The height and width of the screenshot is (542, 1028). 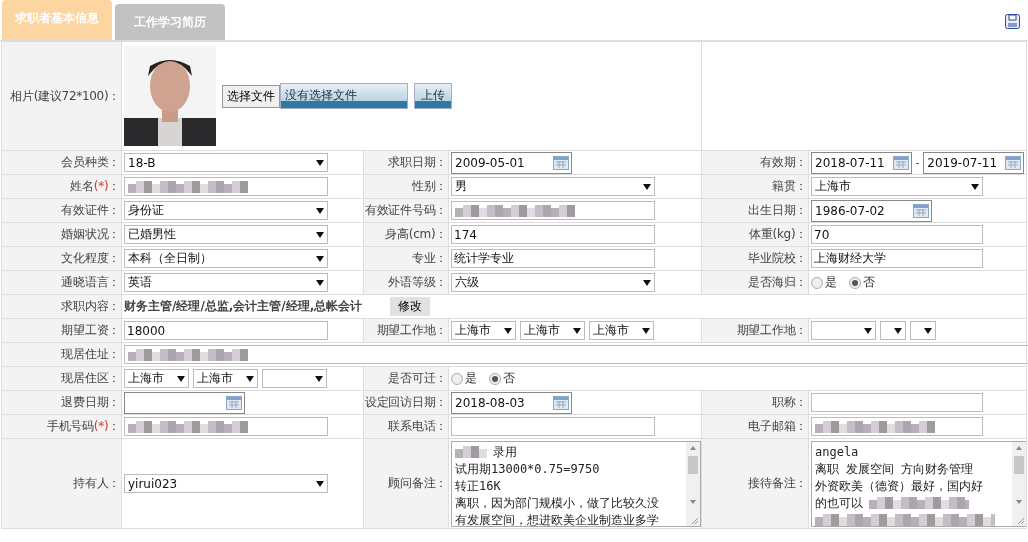 I want to click on field-label: 顾问备注：, so click(x=417, y=483).